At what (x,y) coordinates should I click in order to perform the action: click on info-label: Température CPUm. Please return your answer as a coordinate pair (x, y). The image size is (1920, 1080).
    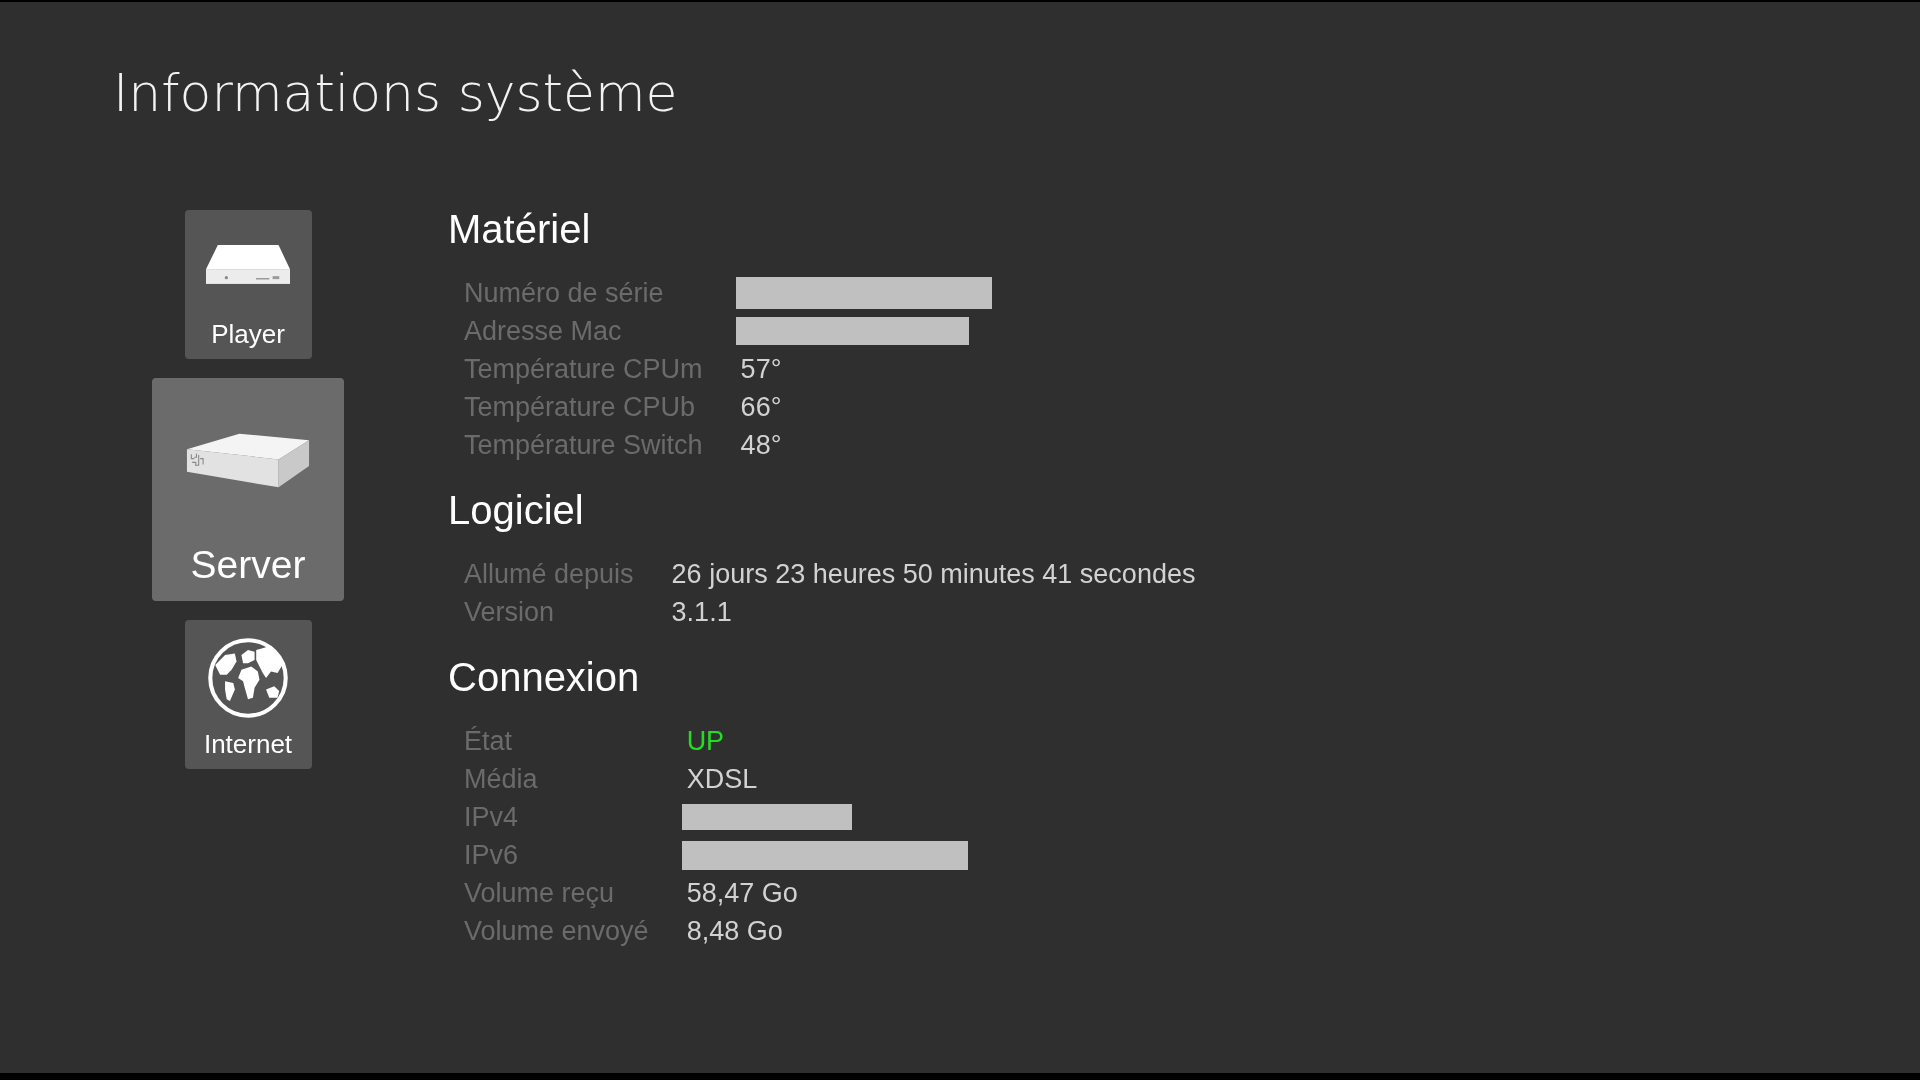
    Looking at the image, I should click on (583, 369).